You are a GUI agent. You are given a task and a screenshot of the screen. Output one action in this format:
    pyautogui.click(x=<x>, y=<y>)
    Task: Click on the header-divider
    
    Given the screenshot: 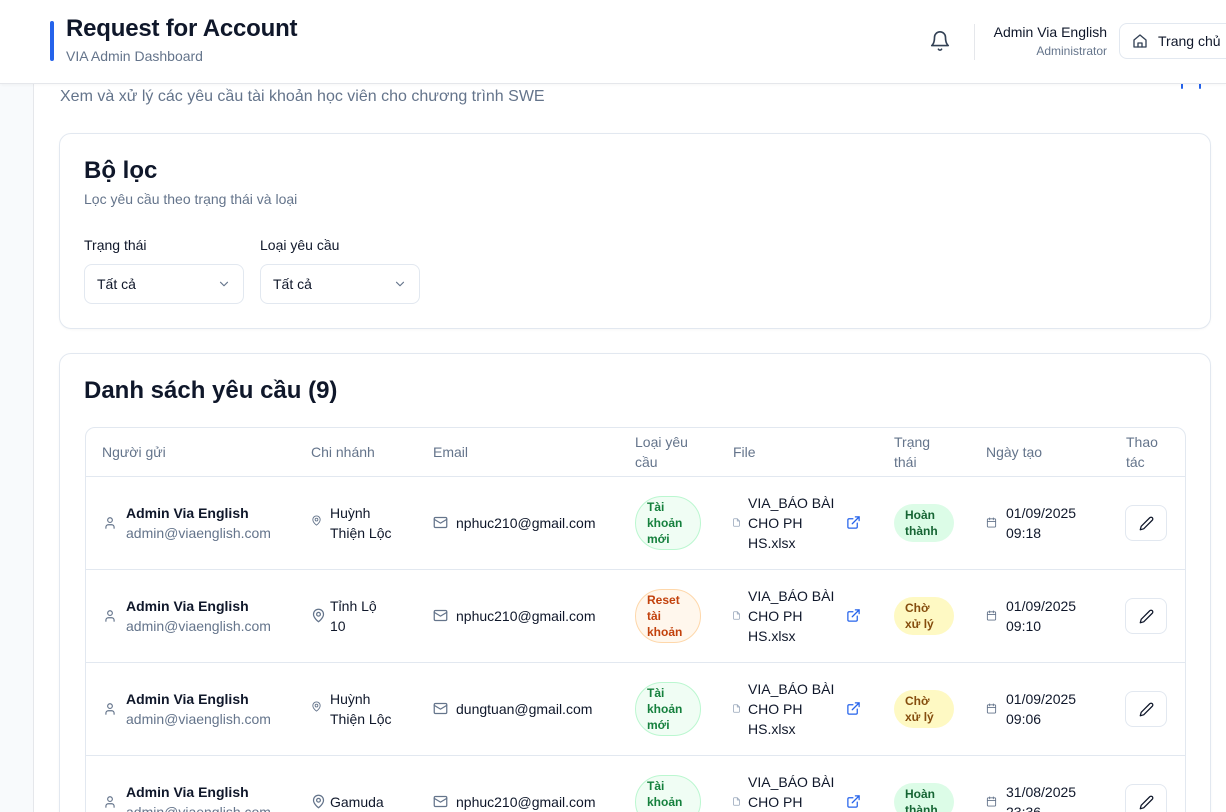 What is the action you would take?
    pyautogui.click(x=974, y=42)
    